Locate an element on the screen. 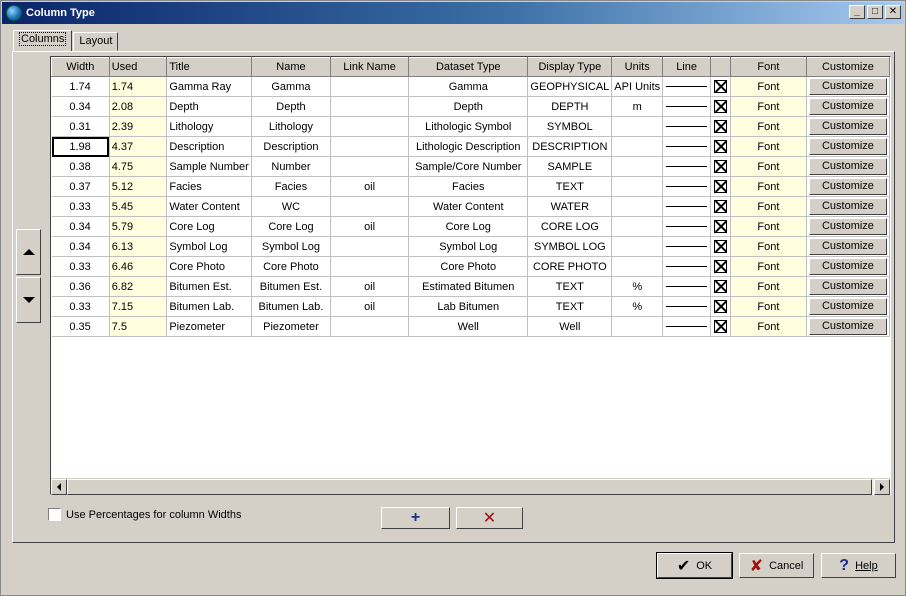 The width and height of the screenshot is (906, 596). dataset-type-cell: Core Photo is located at coordinates (468, 266).